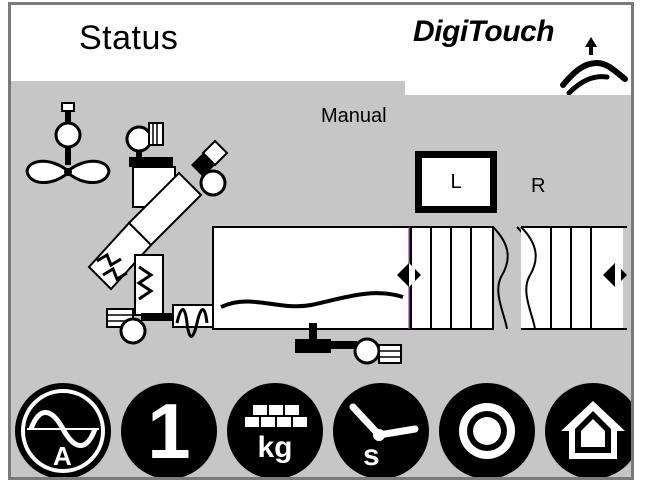  I want to click on screw-motor-icon, so click(140, 326).